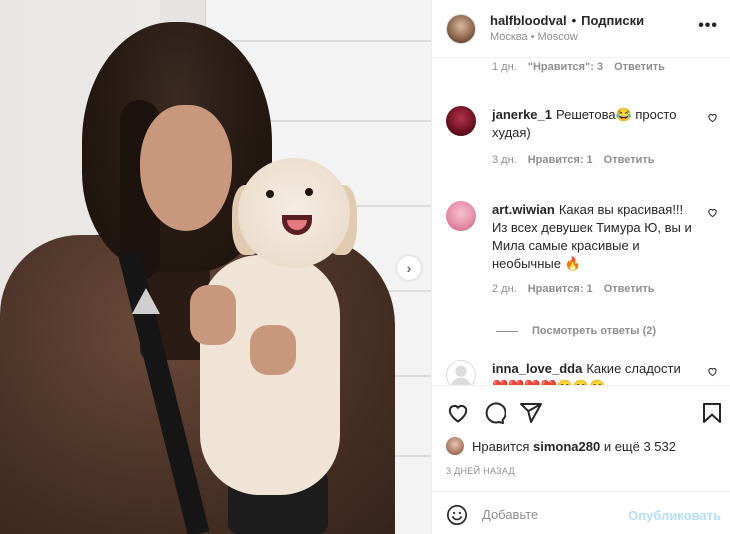 This screenshot has width=730, height=534. What do you see at coordinates (581, 410) in the screenshot?
I see `post-actions-bar` at bounding box center [581, 410].